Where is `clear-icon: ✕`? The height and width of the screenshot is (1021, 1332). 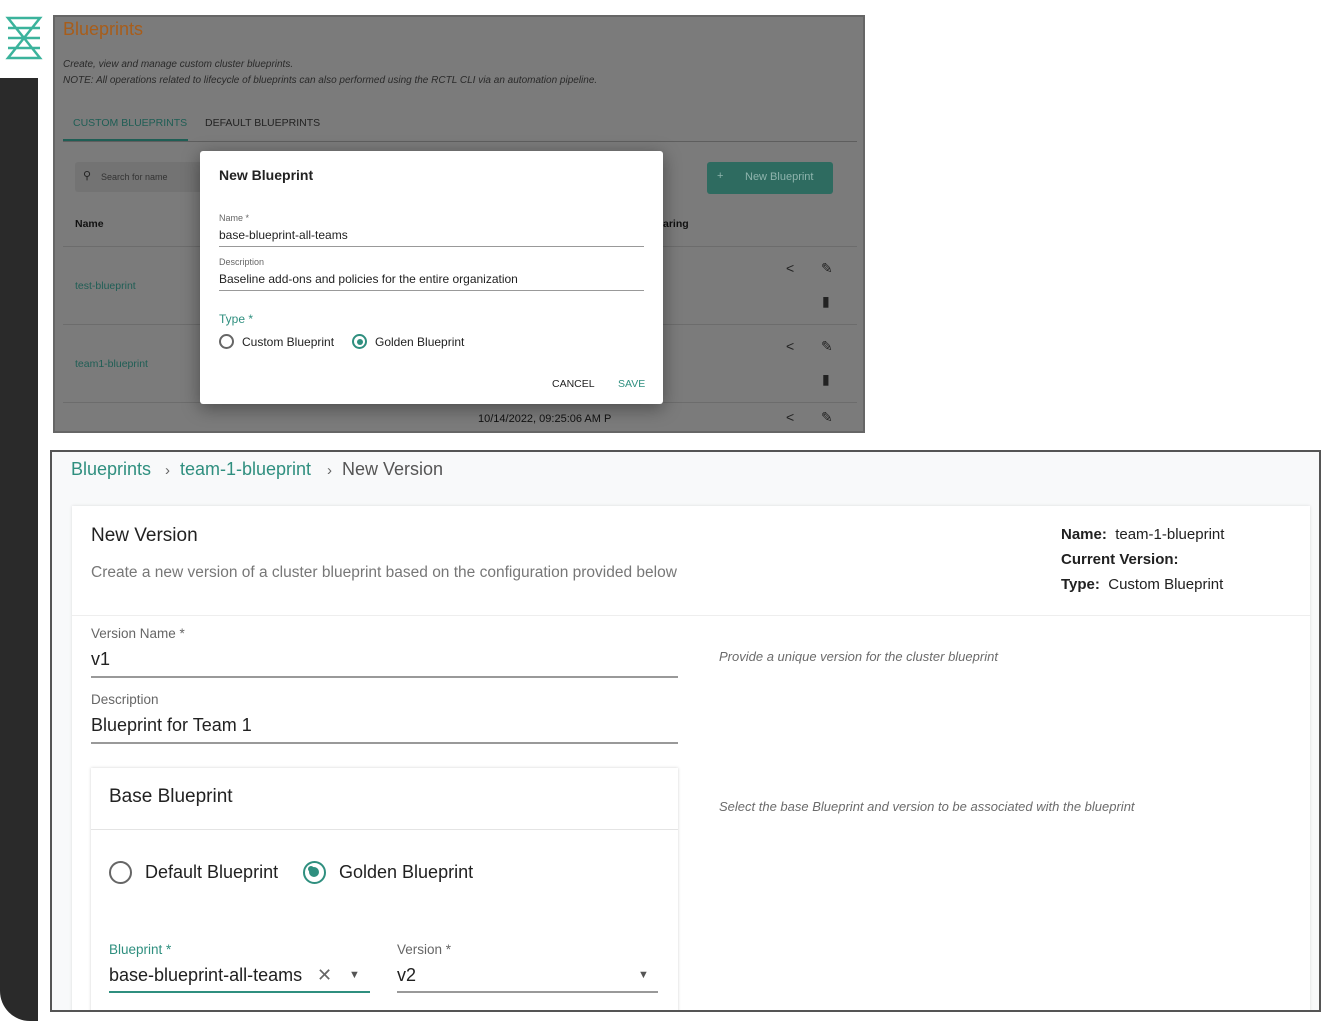 clear-icon: ✕ is located at coordinates (324, 975).